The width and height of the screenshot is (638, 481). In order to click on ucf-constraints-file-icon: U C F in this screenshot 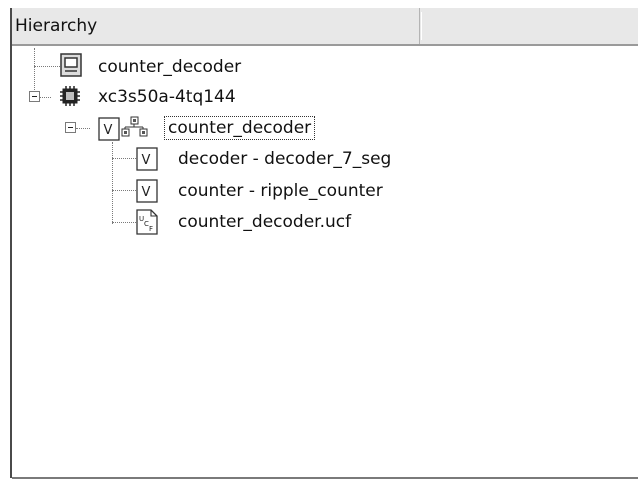, I will do `click(147, 222)`.